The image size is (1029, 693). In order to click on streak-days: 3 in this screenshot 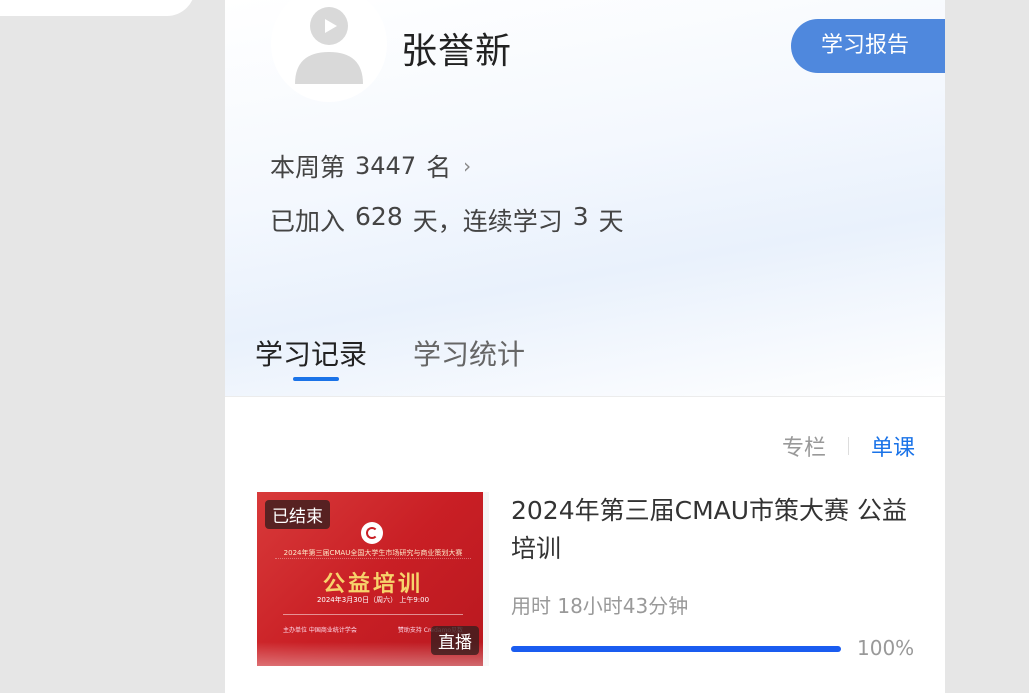, I will do `click(580, 216)`.